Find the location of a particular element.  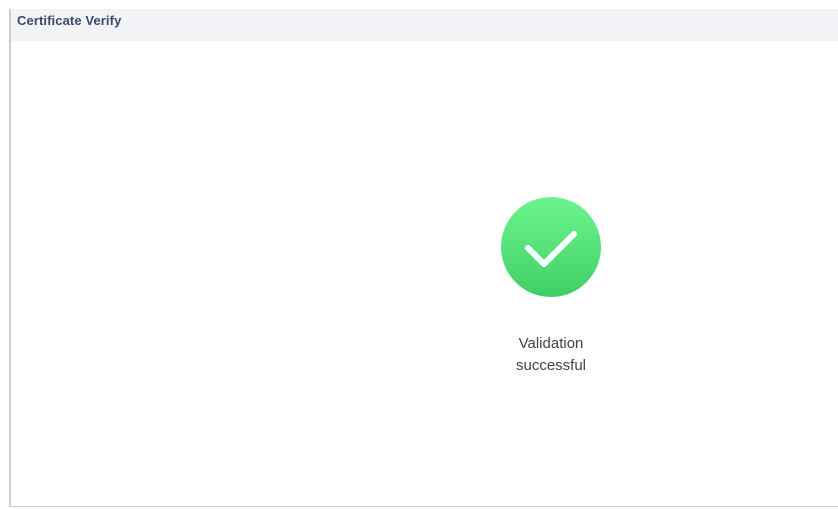

check-circle-icon is located at coordinates (551, 247).